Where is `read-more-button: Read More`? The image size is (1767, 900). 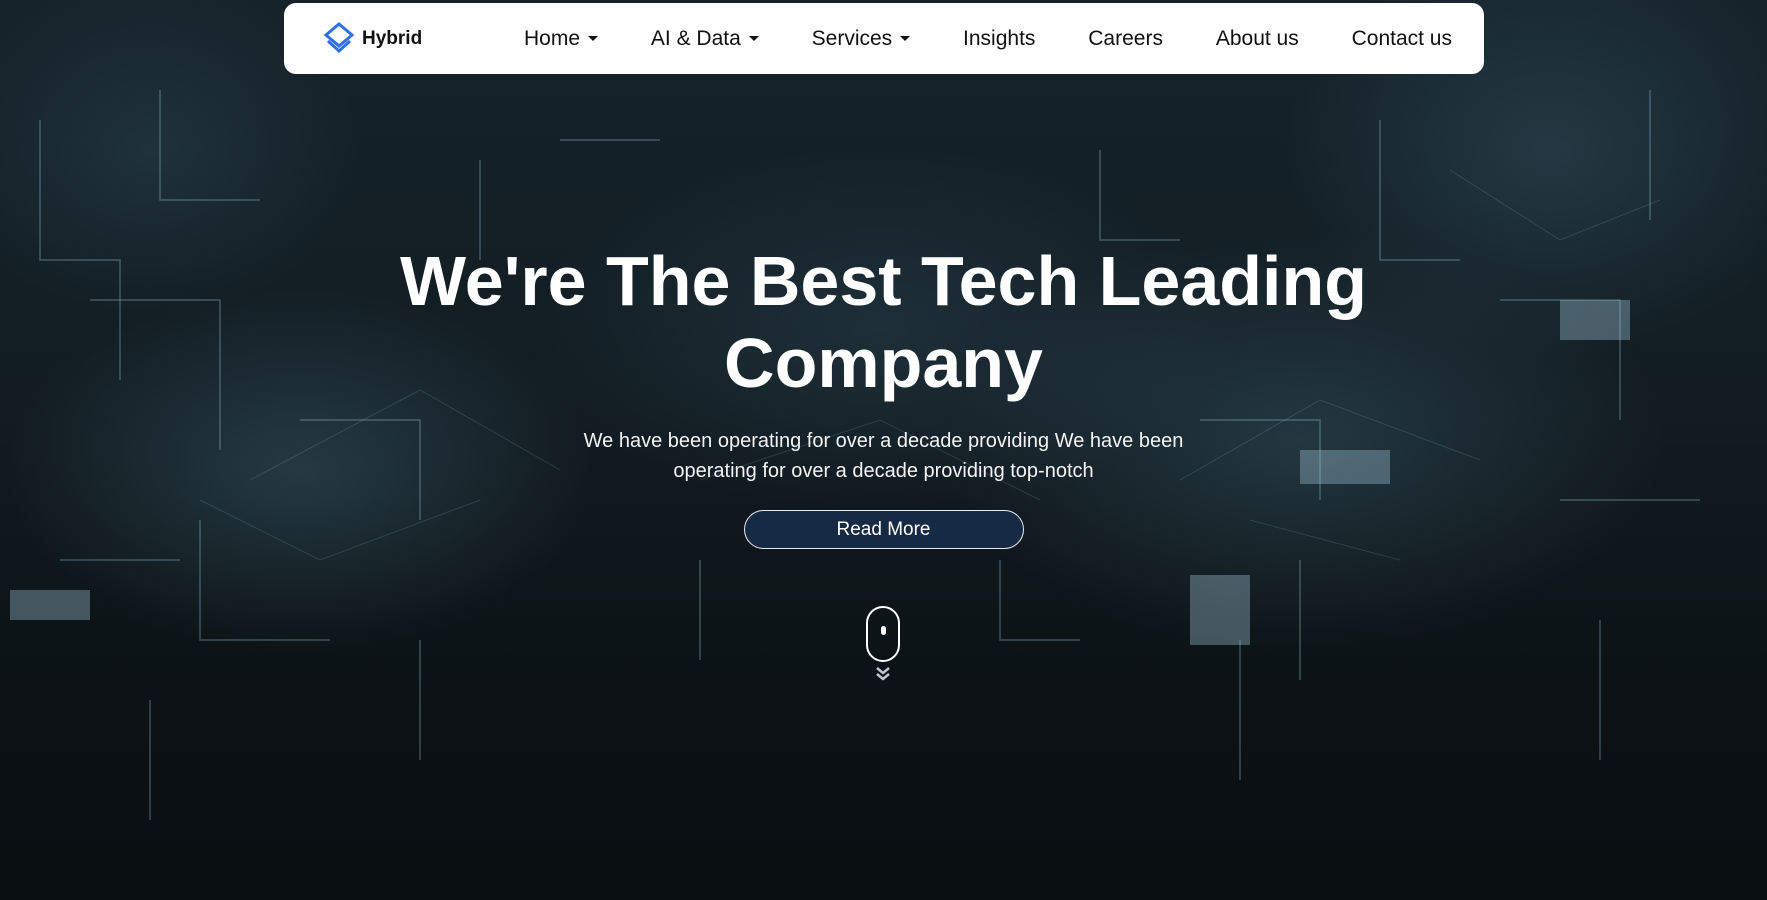
read-more-button: Read More is located at coordinates (883, 529).